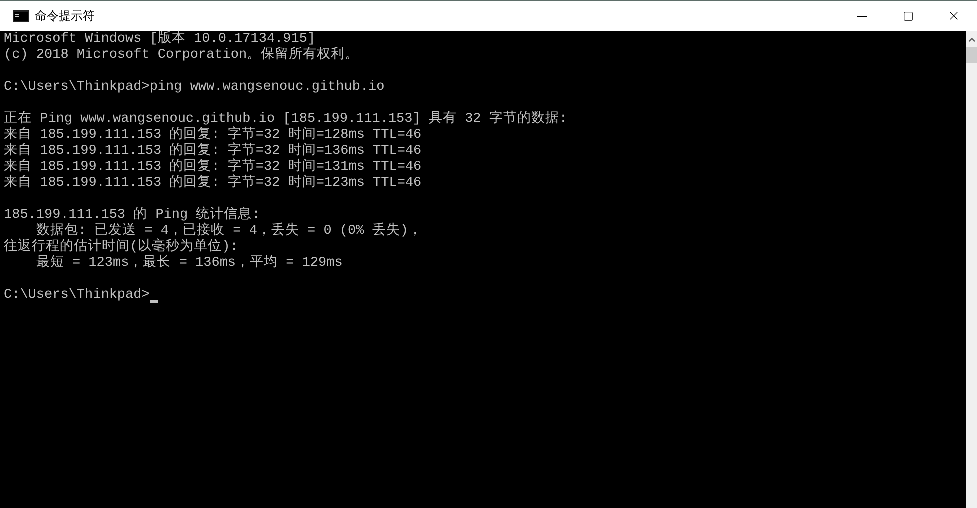 This screenshot has height=508, width=977. Describe the element at coordinates (971, 40) in the screenshot. I see `scroll-up-icon` at that location.